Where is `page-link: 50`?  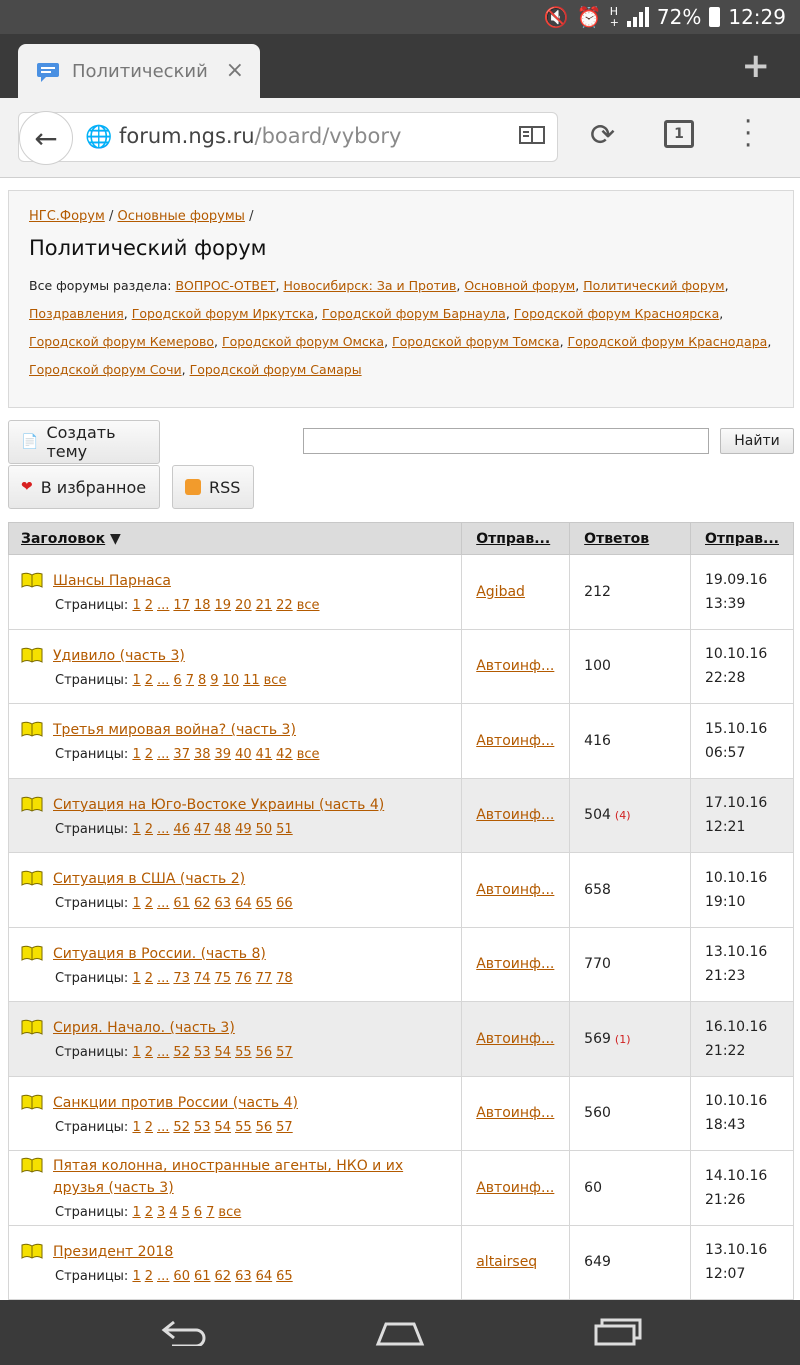 page-link: 50 is located at coordinates (264, 829).